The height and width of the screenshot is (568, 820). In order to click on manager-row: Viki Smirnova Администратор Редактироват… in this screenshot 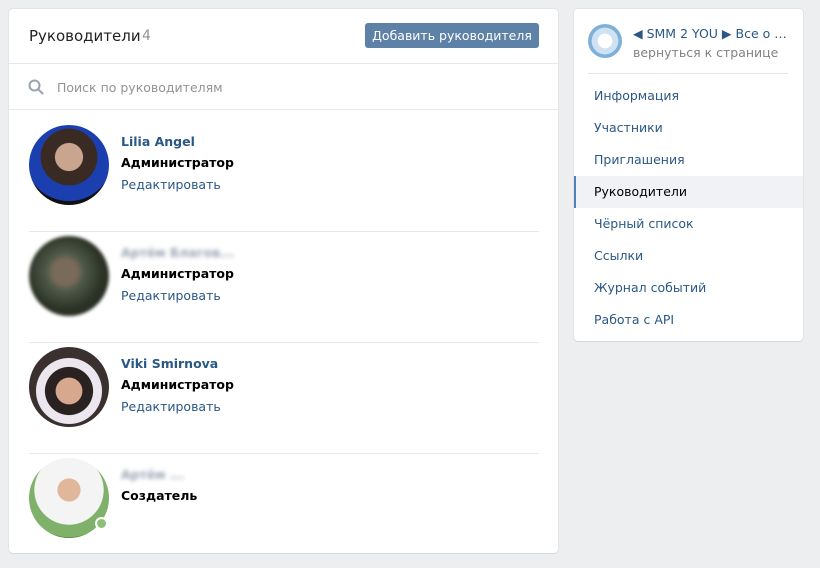, I will do `click(284, 398)`.